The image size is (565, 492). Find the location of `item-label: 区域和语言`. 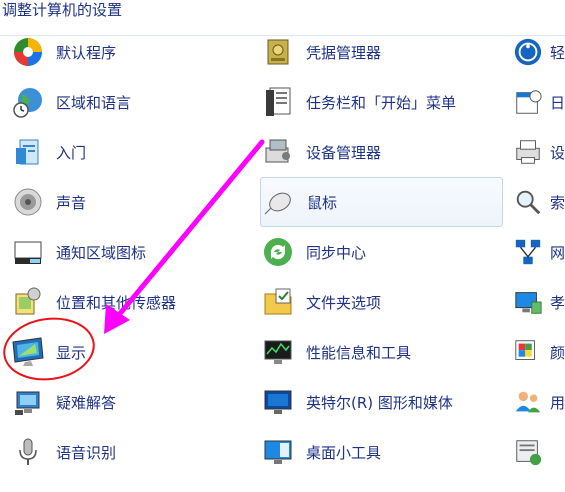

item-label: 区域和语言 is located at coordinates (94, 102).